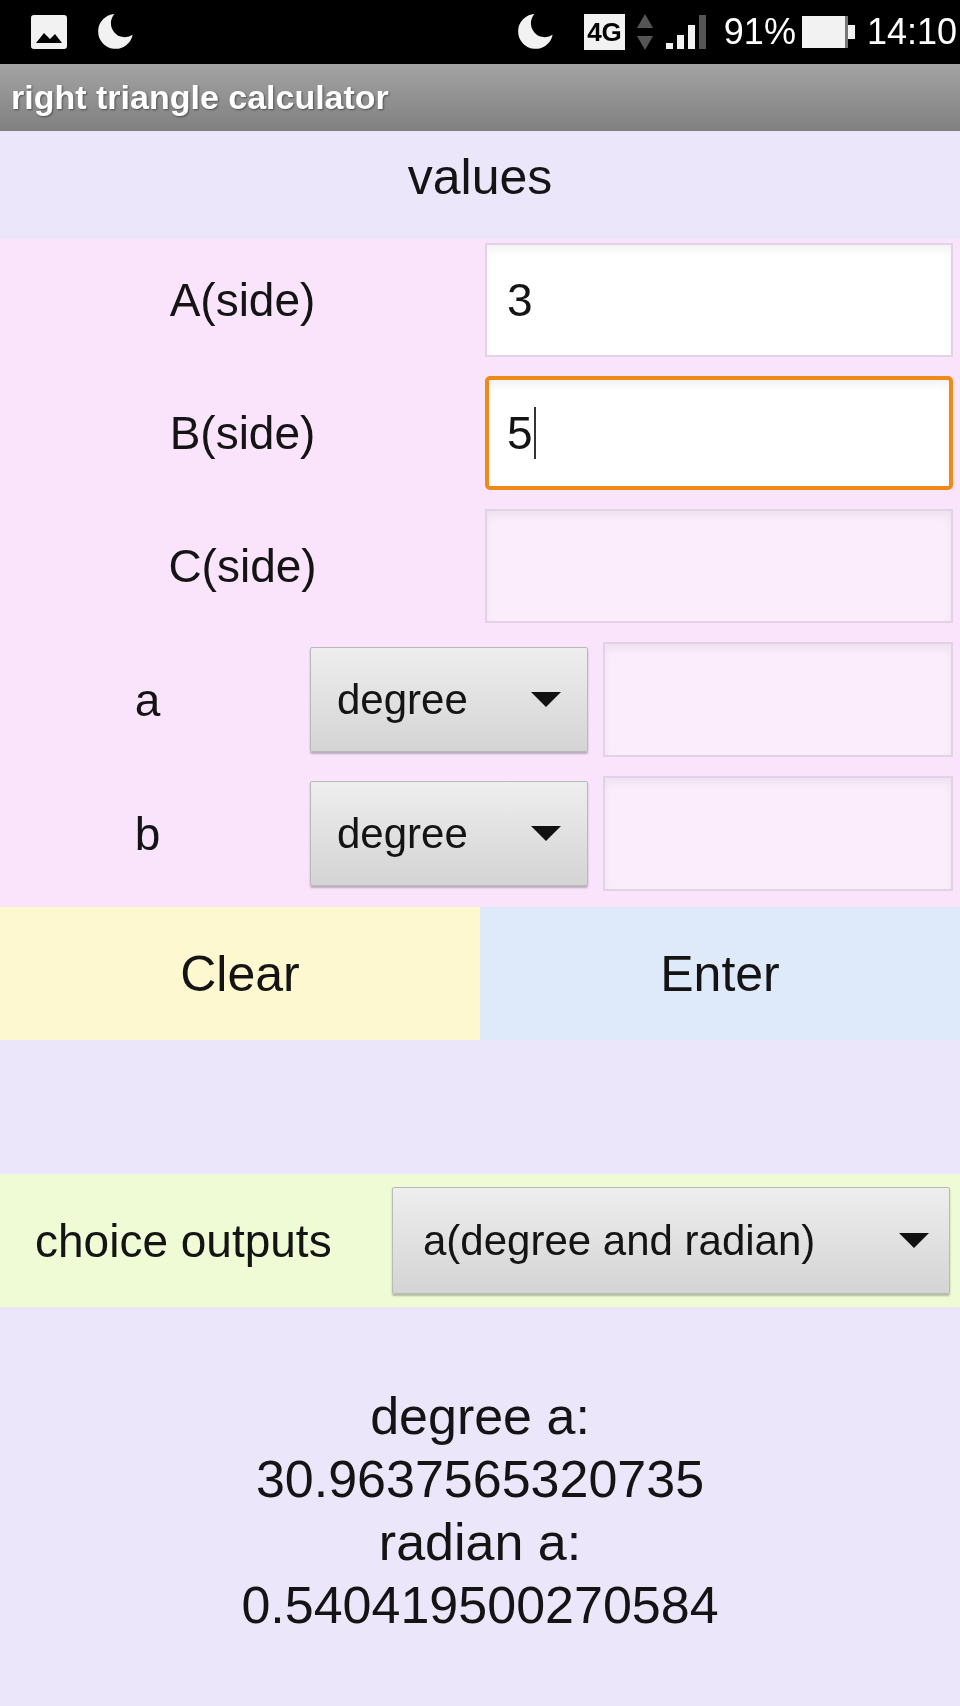  I want to click on angle-label: a, so click(147, 699).